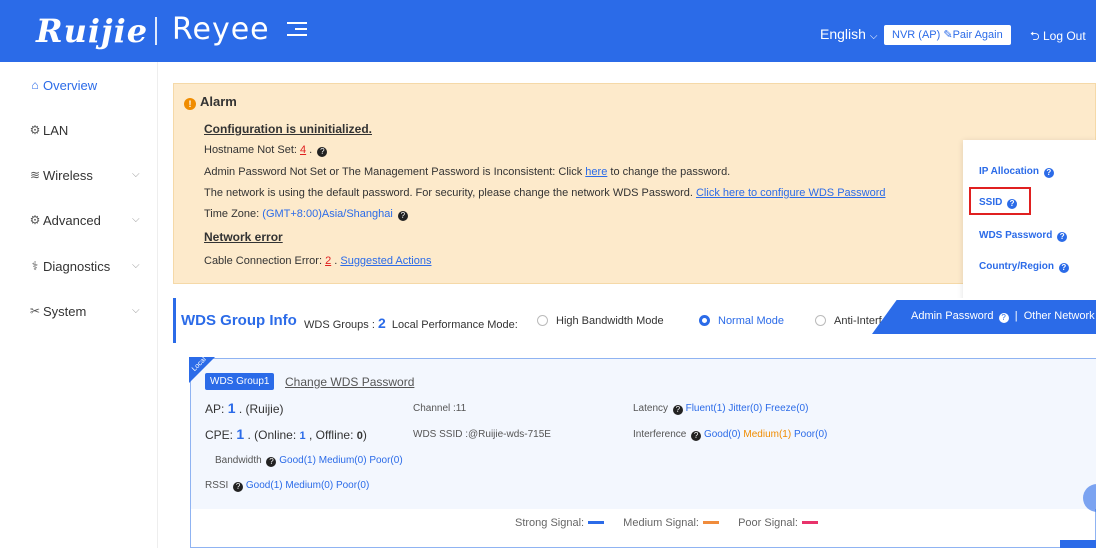 Image resolution: width=1096 pixels, height=548 pixels. I want to click on legend-medium-swatch, so click(711, 522).